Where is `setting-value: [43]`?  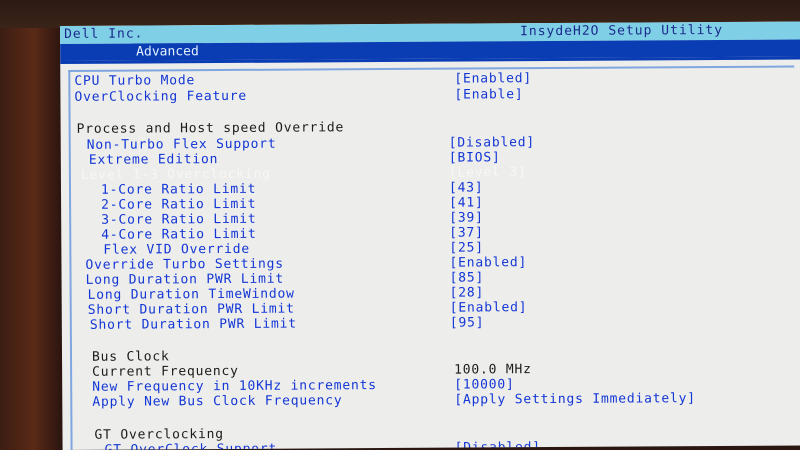 setting-value: [43] is located at coordinates (466, 188).